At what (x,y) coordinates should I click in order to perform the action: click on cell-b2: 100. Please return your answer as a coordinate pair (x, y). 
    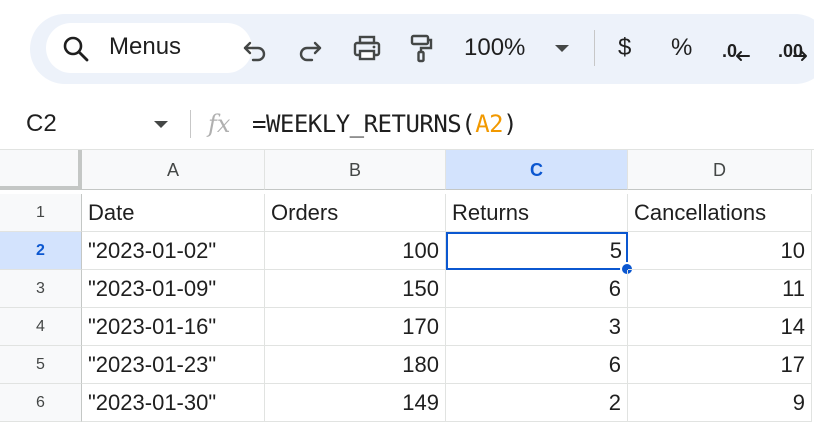
    Looking at the image, I should click on (355, 251).